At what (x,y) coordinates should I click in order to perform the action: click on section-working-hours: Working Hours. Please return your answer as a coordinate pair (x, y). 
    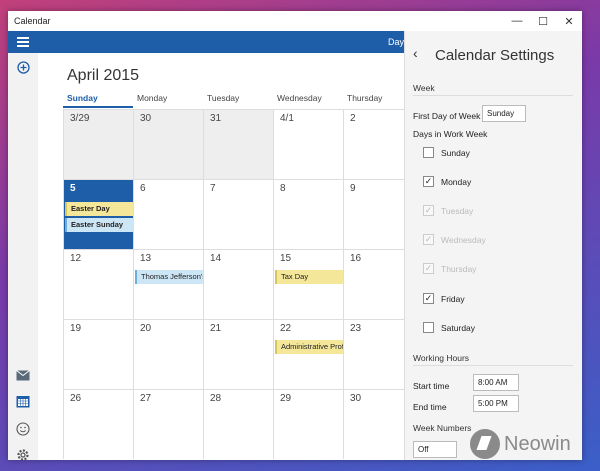
    Looking at the image, I should click on (441, 358).